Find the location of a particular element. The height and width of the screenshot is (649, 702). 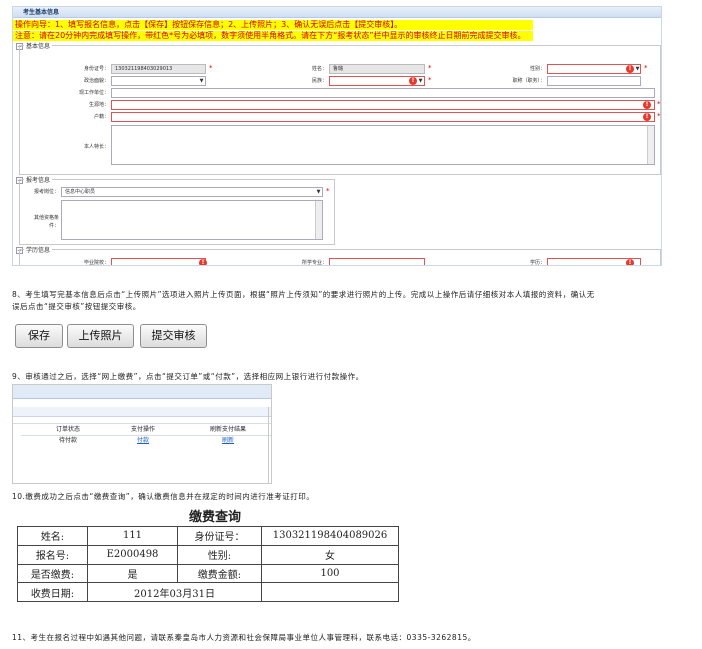

position-label: 报考岗位： is located at coordinates (46, 192).